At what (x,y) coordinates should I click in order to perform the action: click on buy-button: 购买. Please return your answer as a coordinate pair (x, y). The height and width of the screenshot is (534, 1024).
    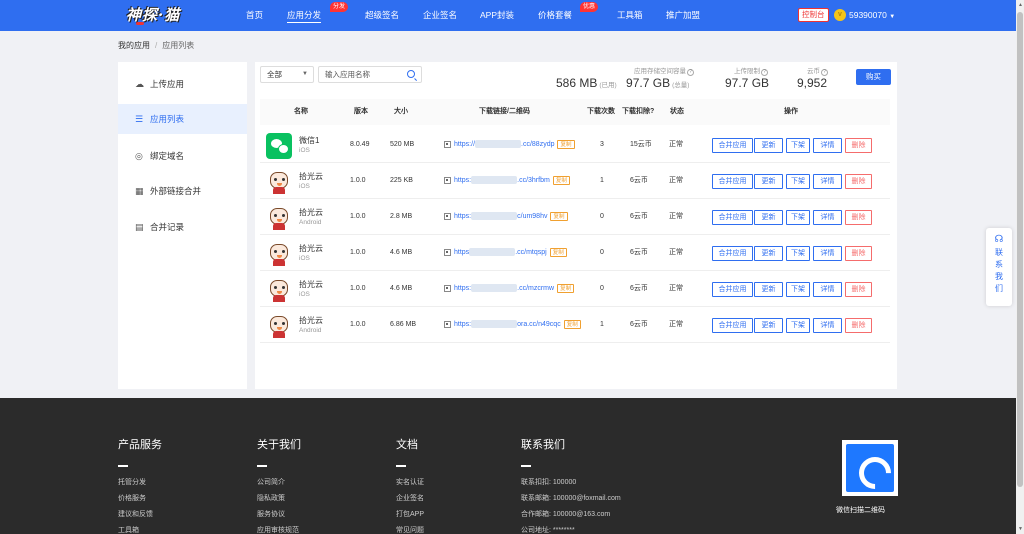
    Looking at the image, I should click on (873, 77).